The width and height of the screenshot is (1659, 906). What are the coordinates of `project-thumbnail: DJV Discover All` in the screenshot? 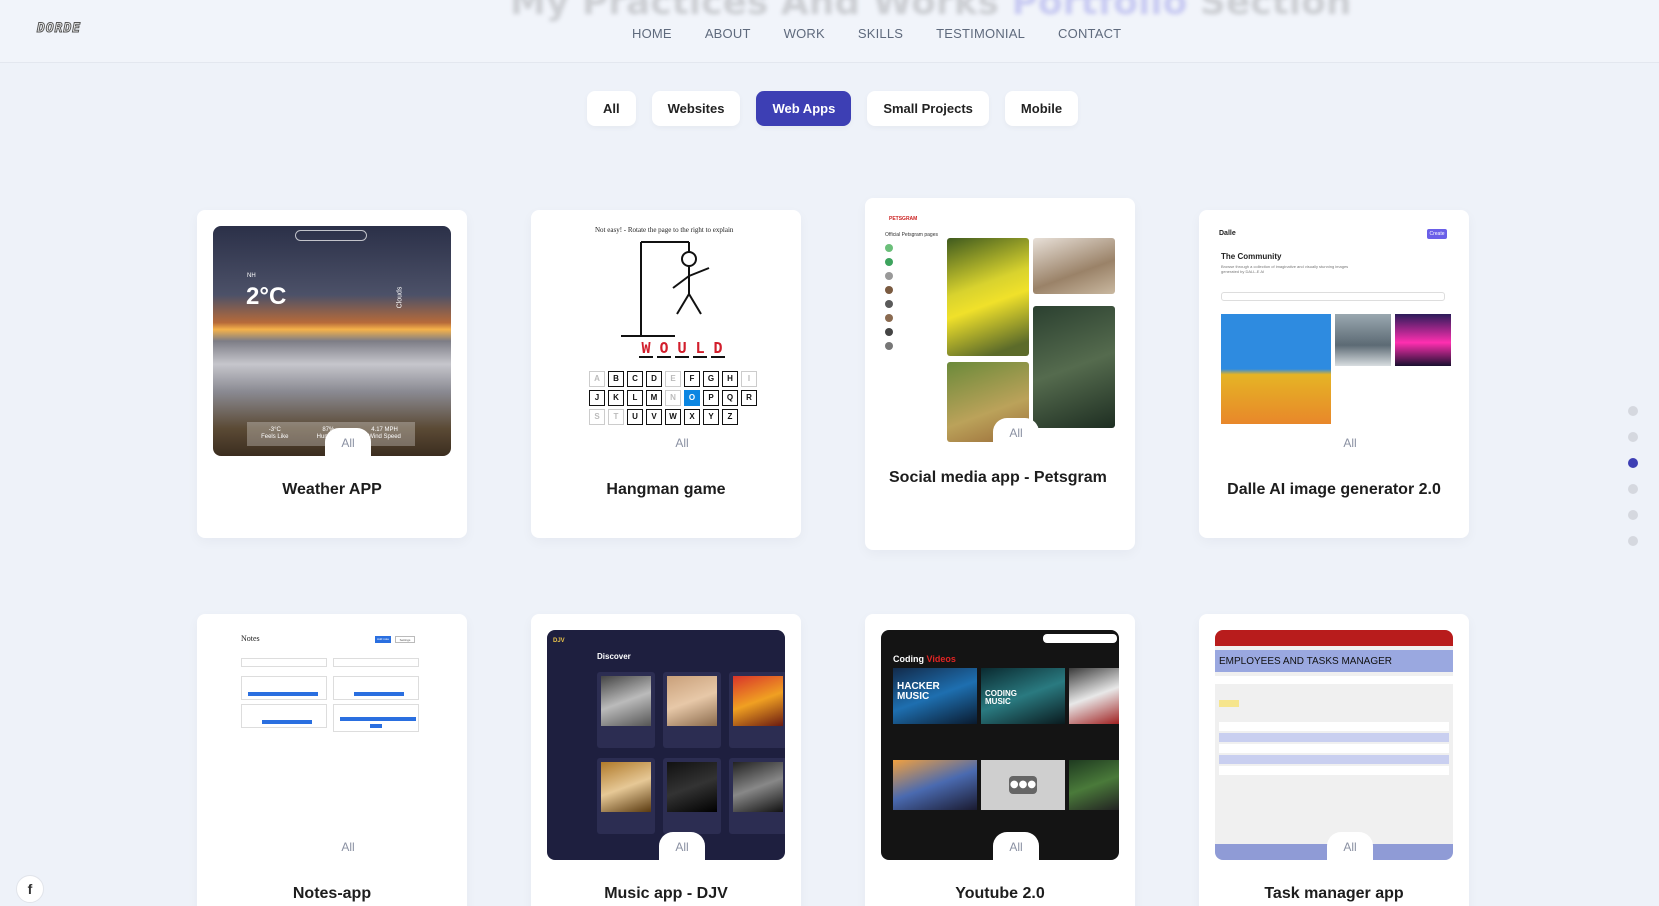 It's located at (666, 745).